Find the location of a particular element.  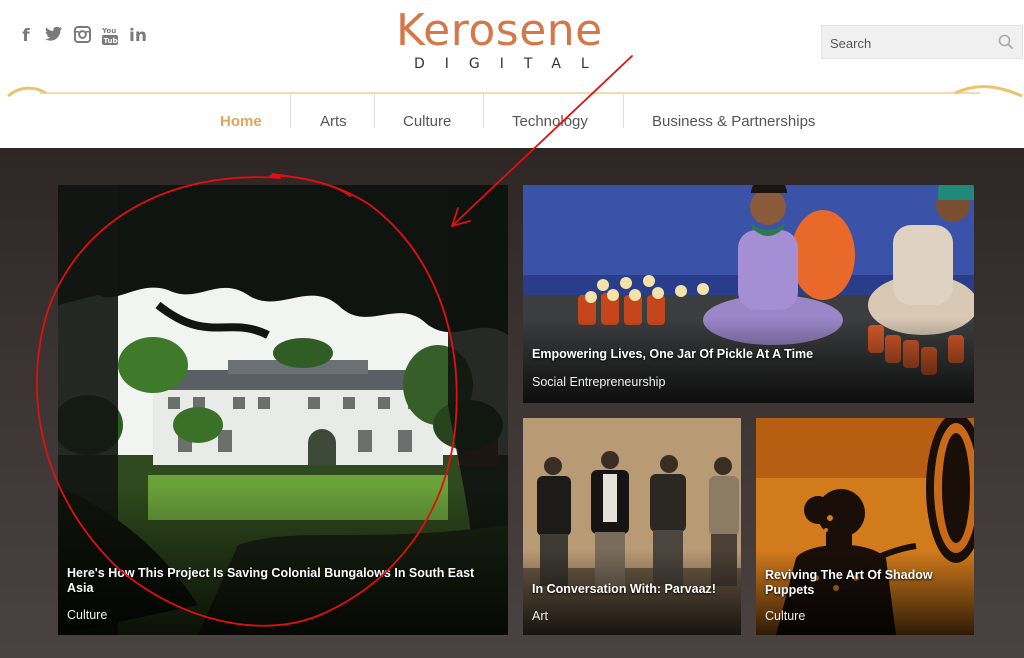

search-icon is located at coordinates (1006, 44).